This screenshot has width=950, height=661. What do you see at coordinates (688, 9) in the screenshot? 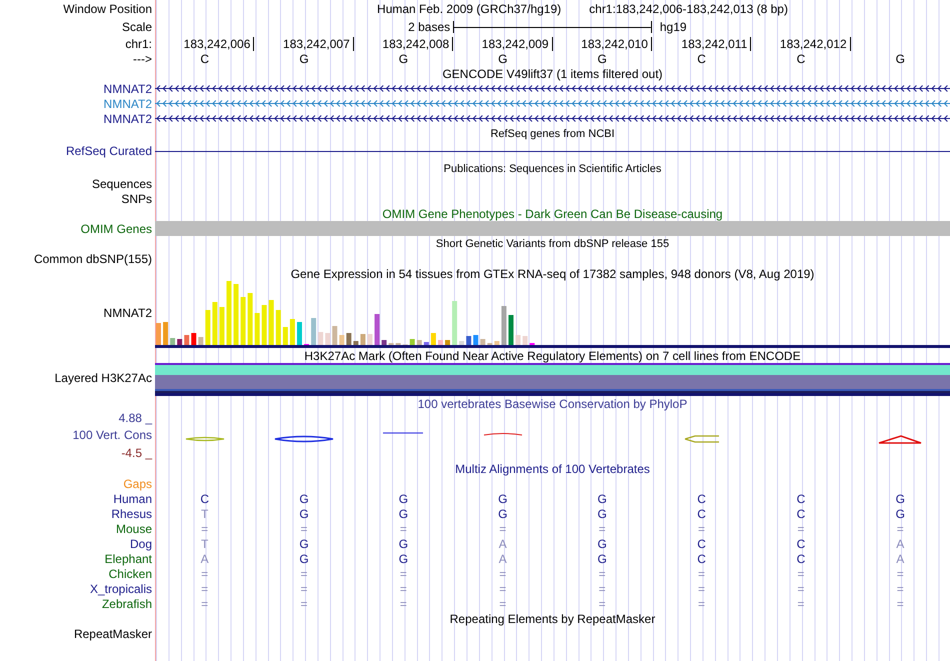
I see `position-range: chr1:183,242,006-183,242,013 (8 bp)` at bounding box center [688, 9].